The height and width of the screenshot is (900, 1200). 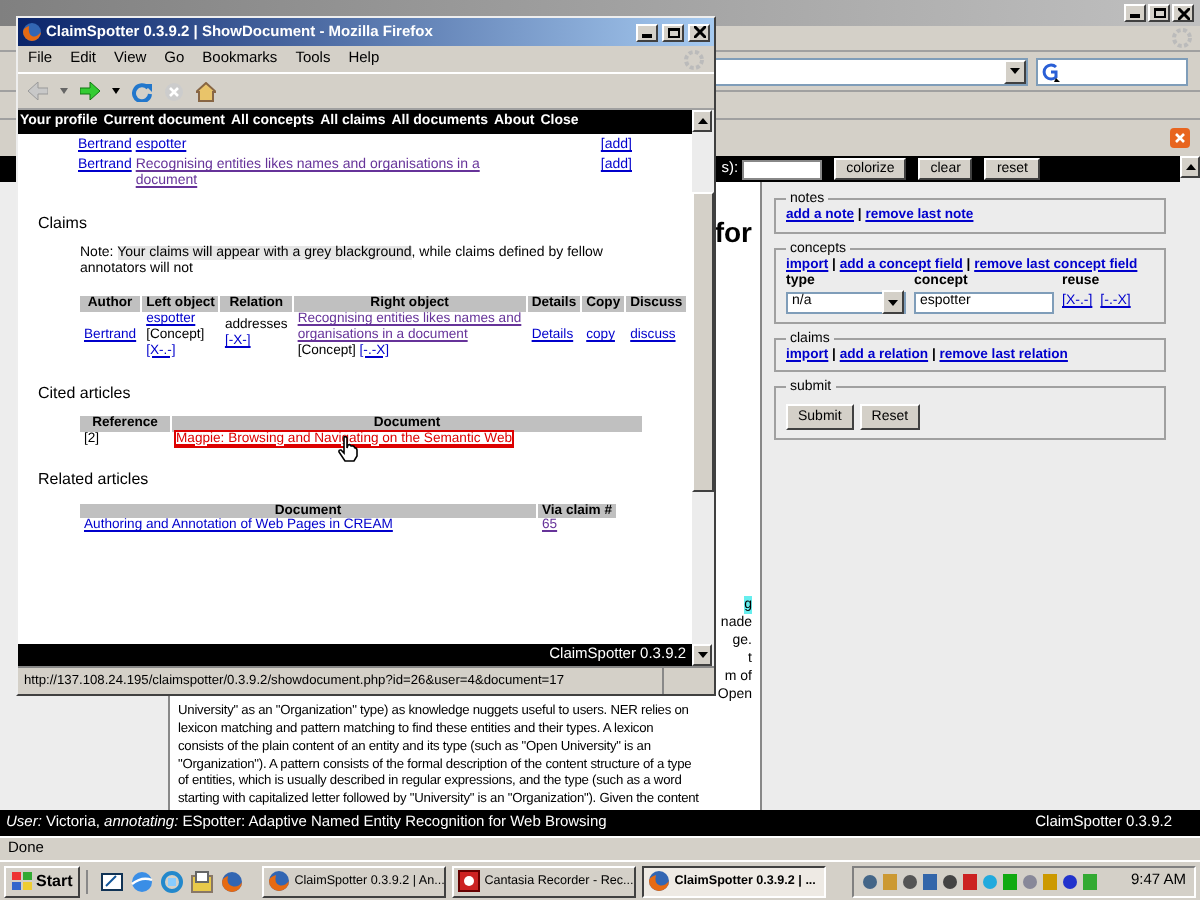 I want to click on close-tab-icon, so click(x=1180, y=138).